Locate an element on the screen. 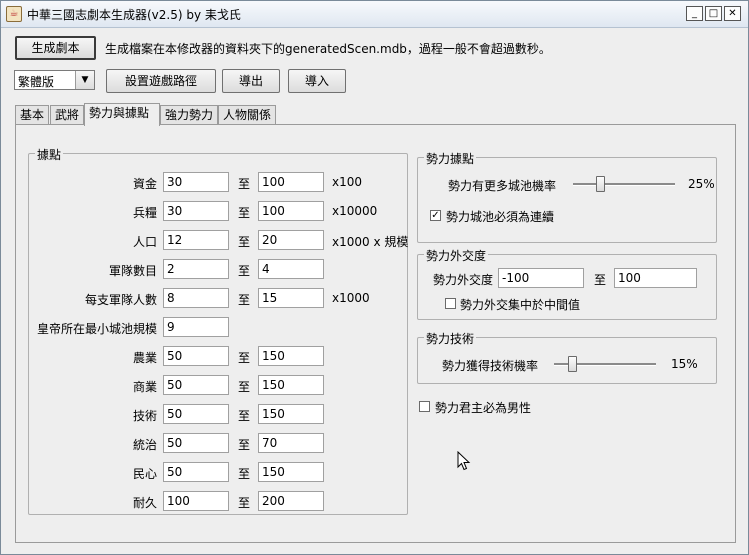 The image size is (749, 555). diplomacy-min-input: -100 is located at coordinates (541, 278).